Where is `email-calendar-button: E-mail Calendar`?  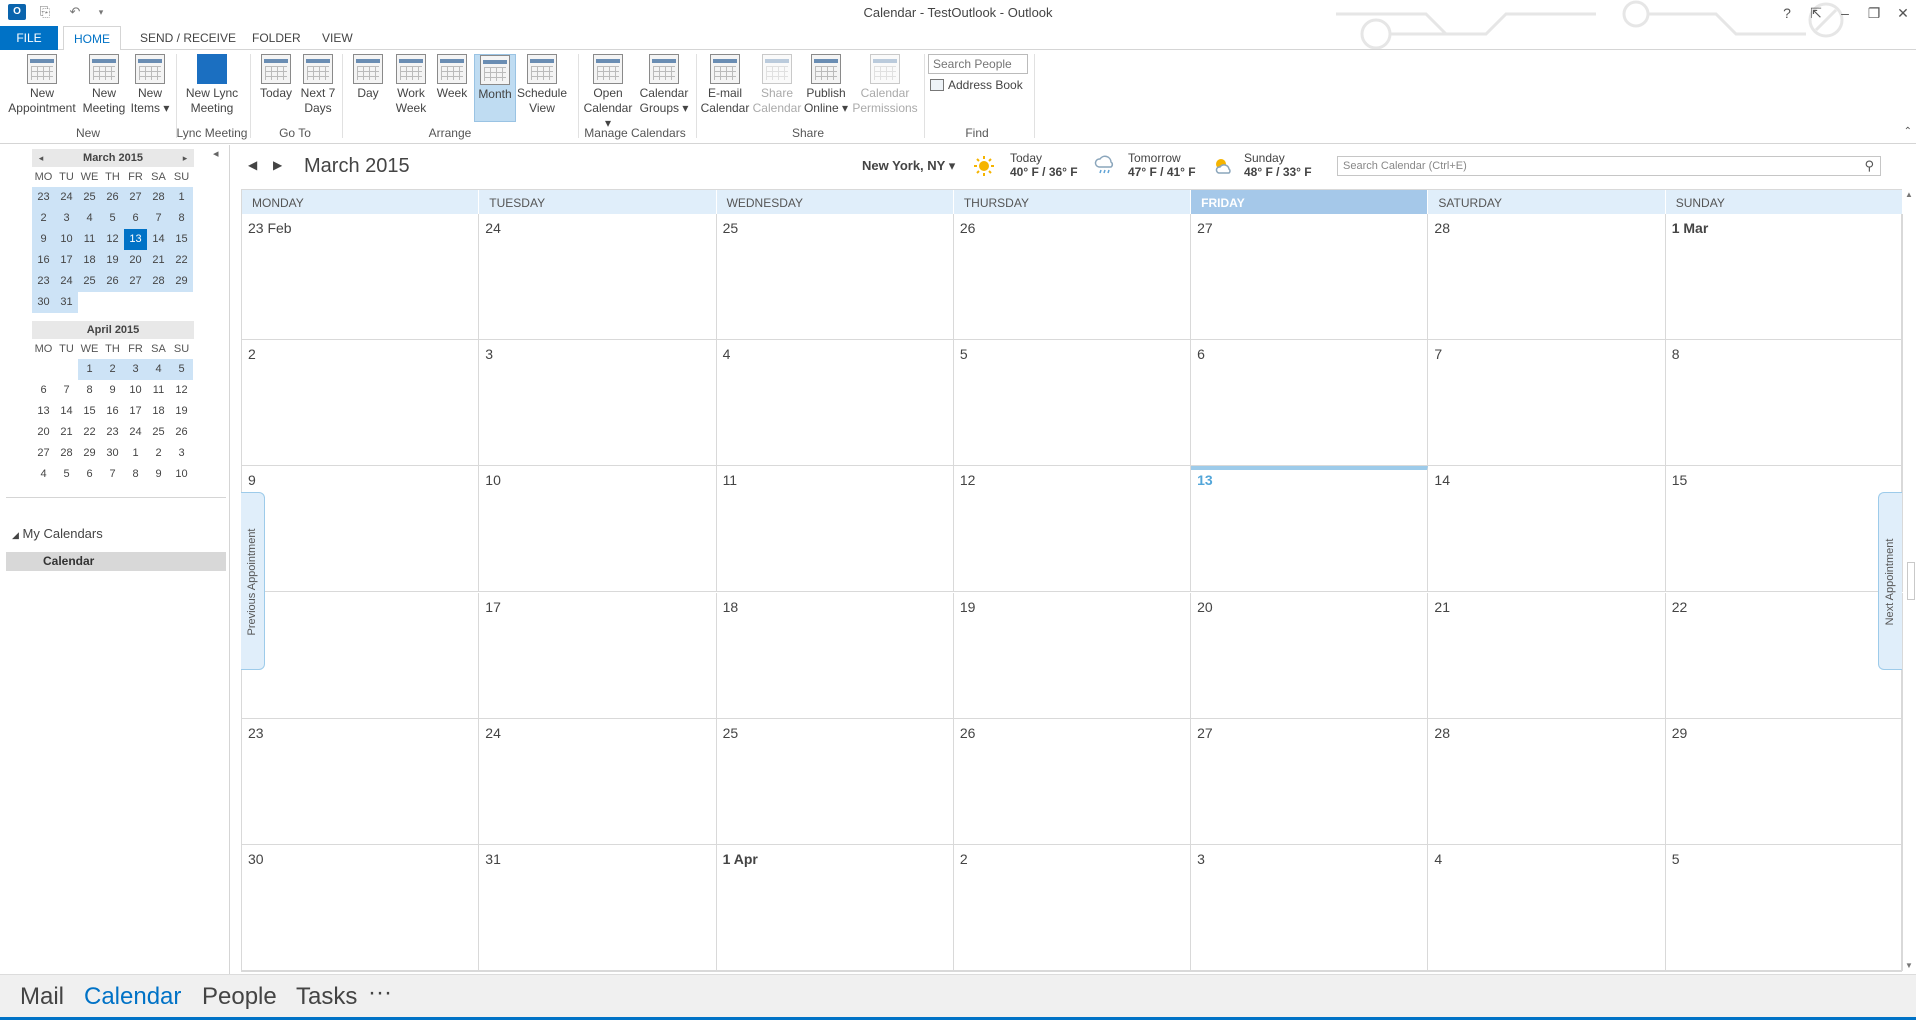
email-calendar-button: E-mail Calendar is located at coordinates (725, 85).